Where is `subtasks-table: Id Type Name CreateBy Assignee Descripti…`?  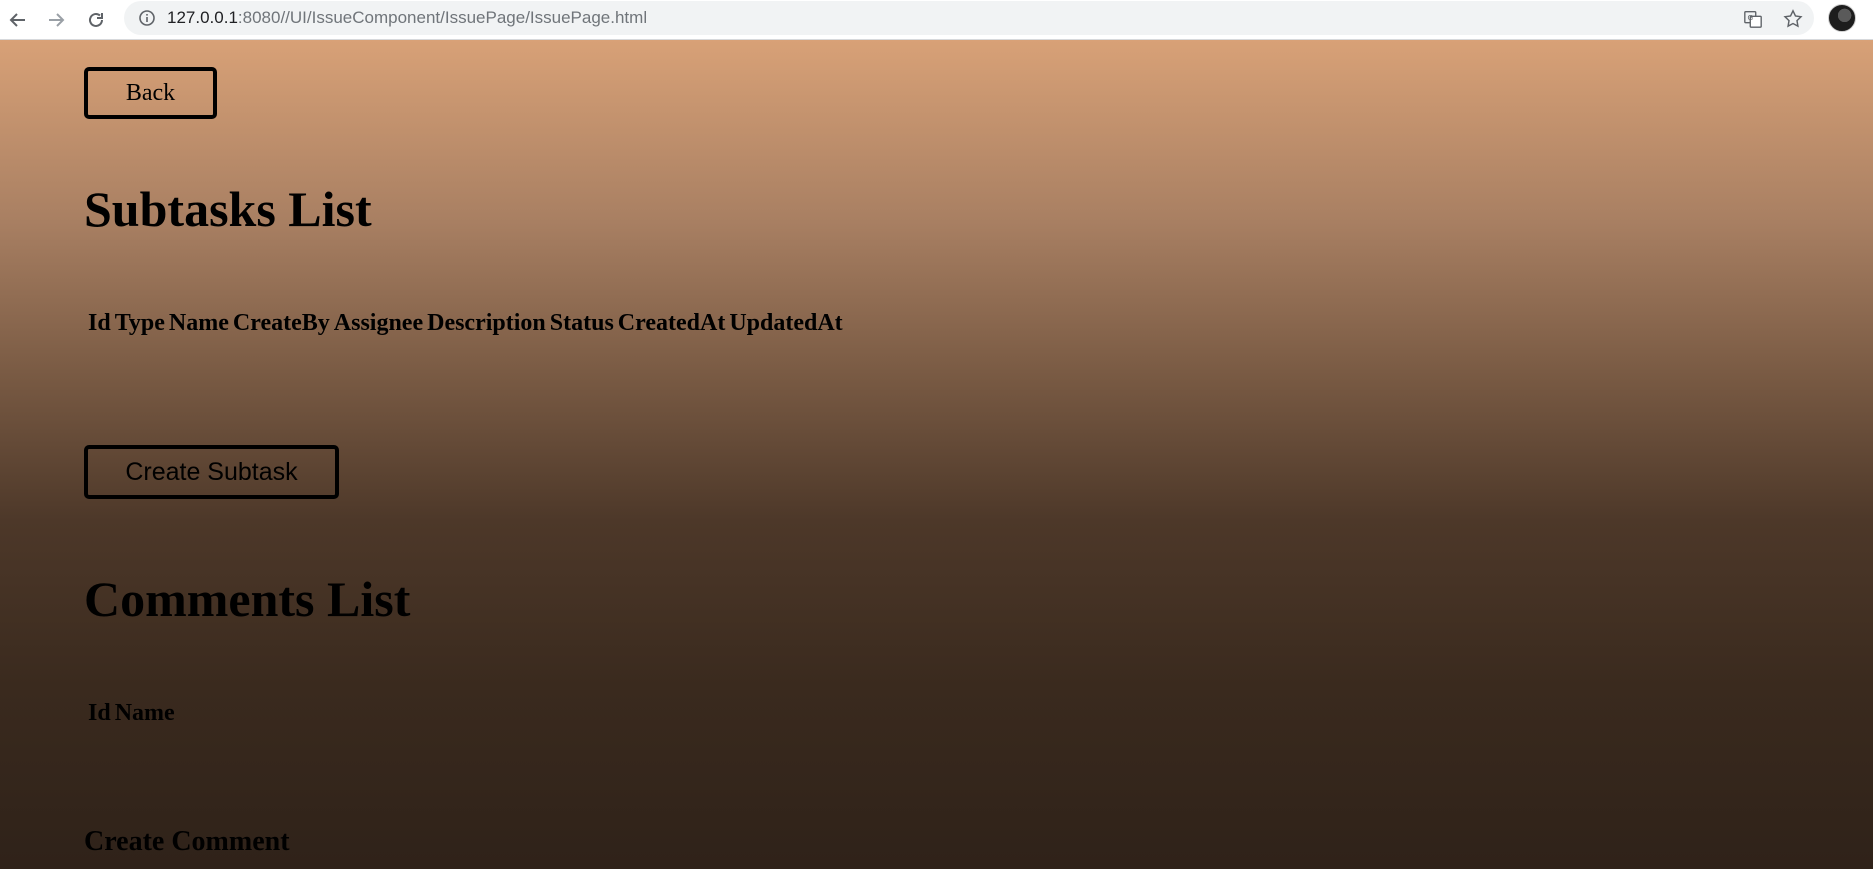 subtasks-table: Id Type Name CreateBy Assignee Descripti… is located at coordinates (465, 323).